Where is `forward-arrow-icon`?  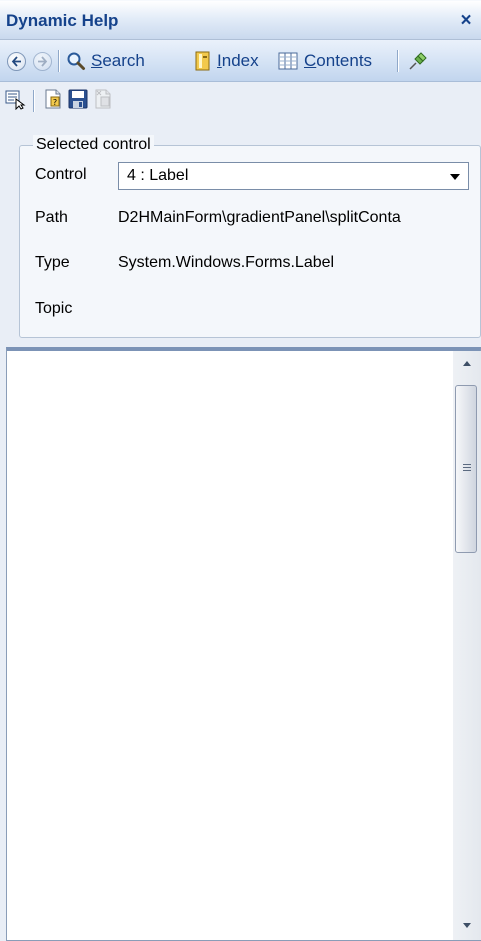 forward-arrow-icon is located at coordinates (42, 61).